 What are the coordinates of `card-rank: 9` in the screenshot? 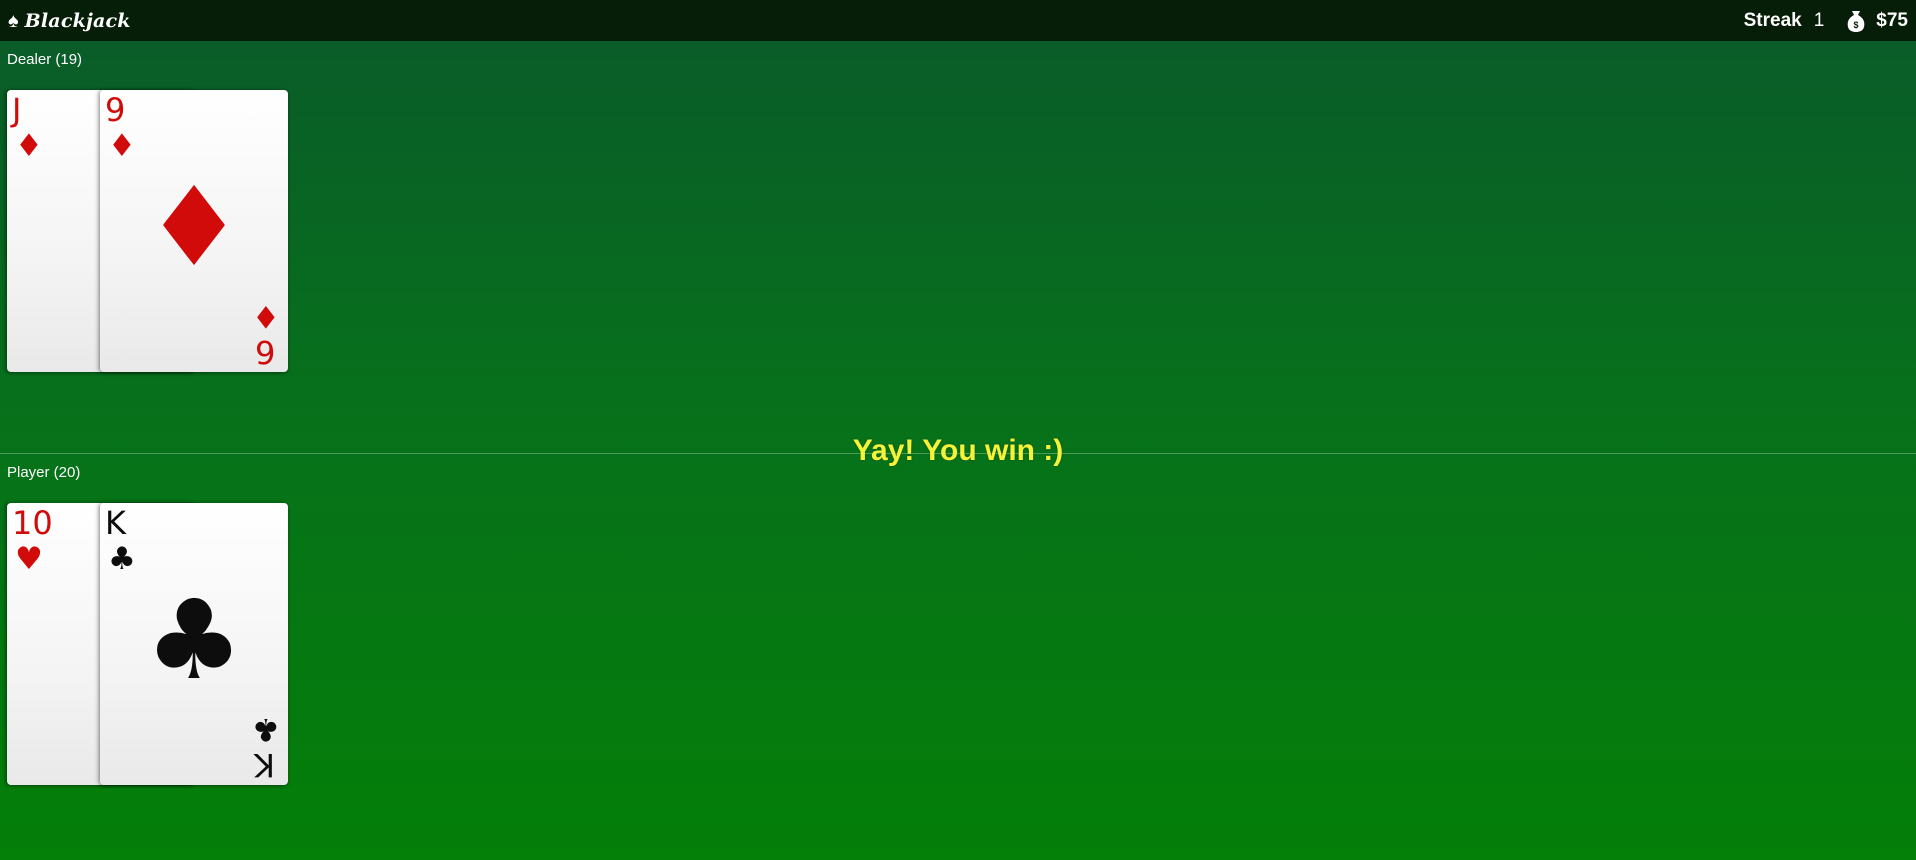 It's located at (115, 110).